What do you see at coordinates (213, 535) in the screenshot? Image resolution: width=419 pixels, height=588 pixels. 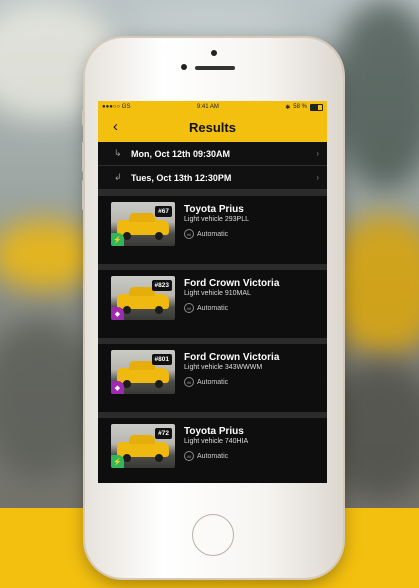 I see `home-button` at bounding box center [213, 535].